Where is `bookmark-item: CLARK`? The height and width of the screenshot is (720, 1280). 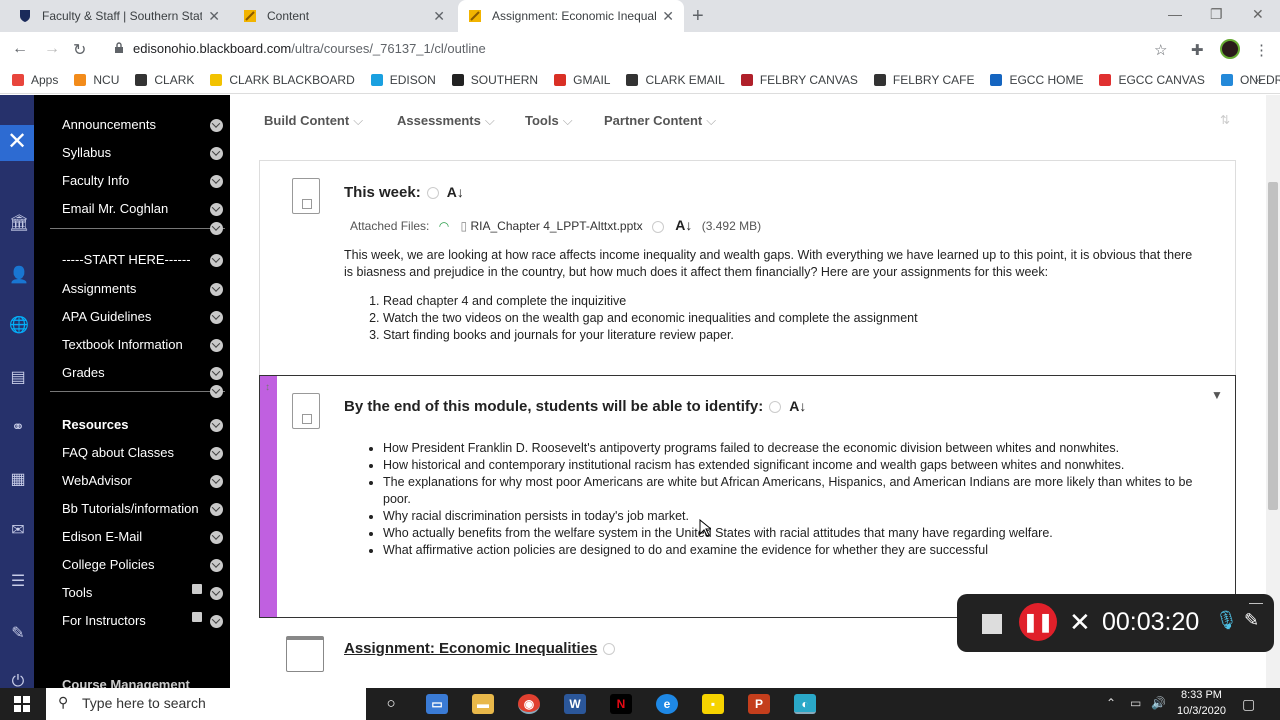 bookmark-item: CLARK is located at coordinates (164, 80).